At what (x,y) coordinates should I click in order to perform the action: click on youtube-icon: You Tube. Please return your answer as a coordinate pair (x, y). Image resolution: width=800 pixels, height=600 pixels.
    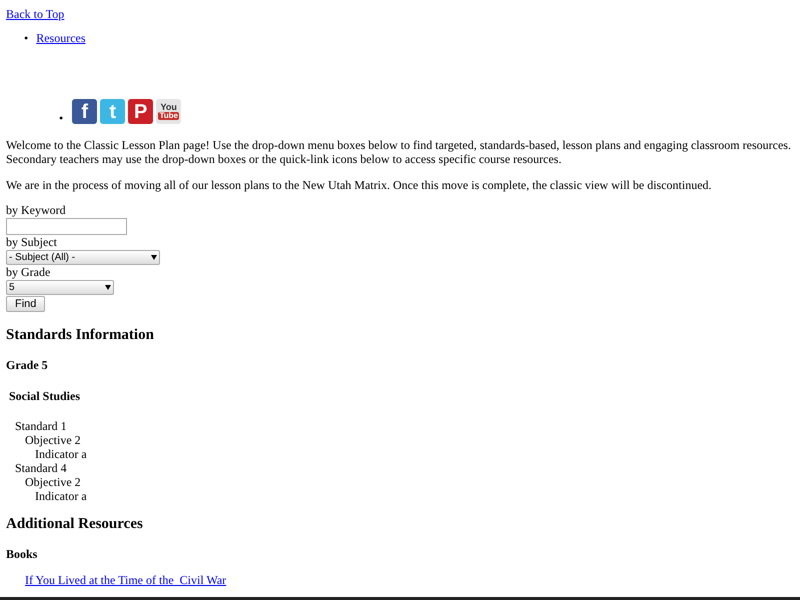
    Looking at the image, I should click on (169, 111).